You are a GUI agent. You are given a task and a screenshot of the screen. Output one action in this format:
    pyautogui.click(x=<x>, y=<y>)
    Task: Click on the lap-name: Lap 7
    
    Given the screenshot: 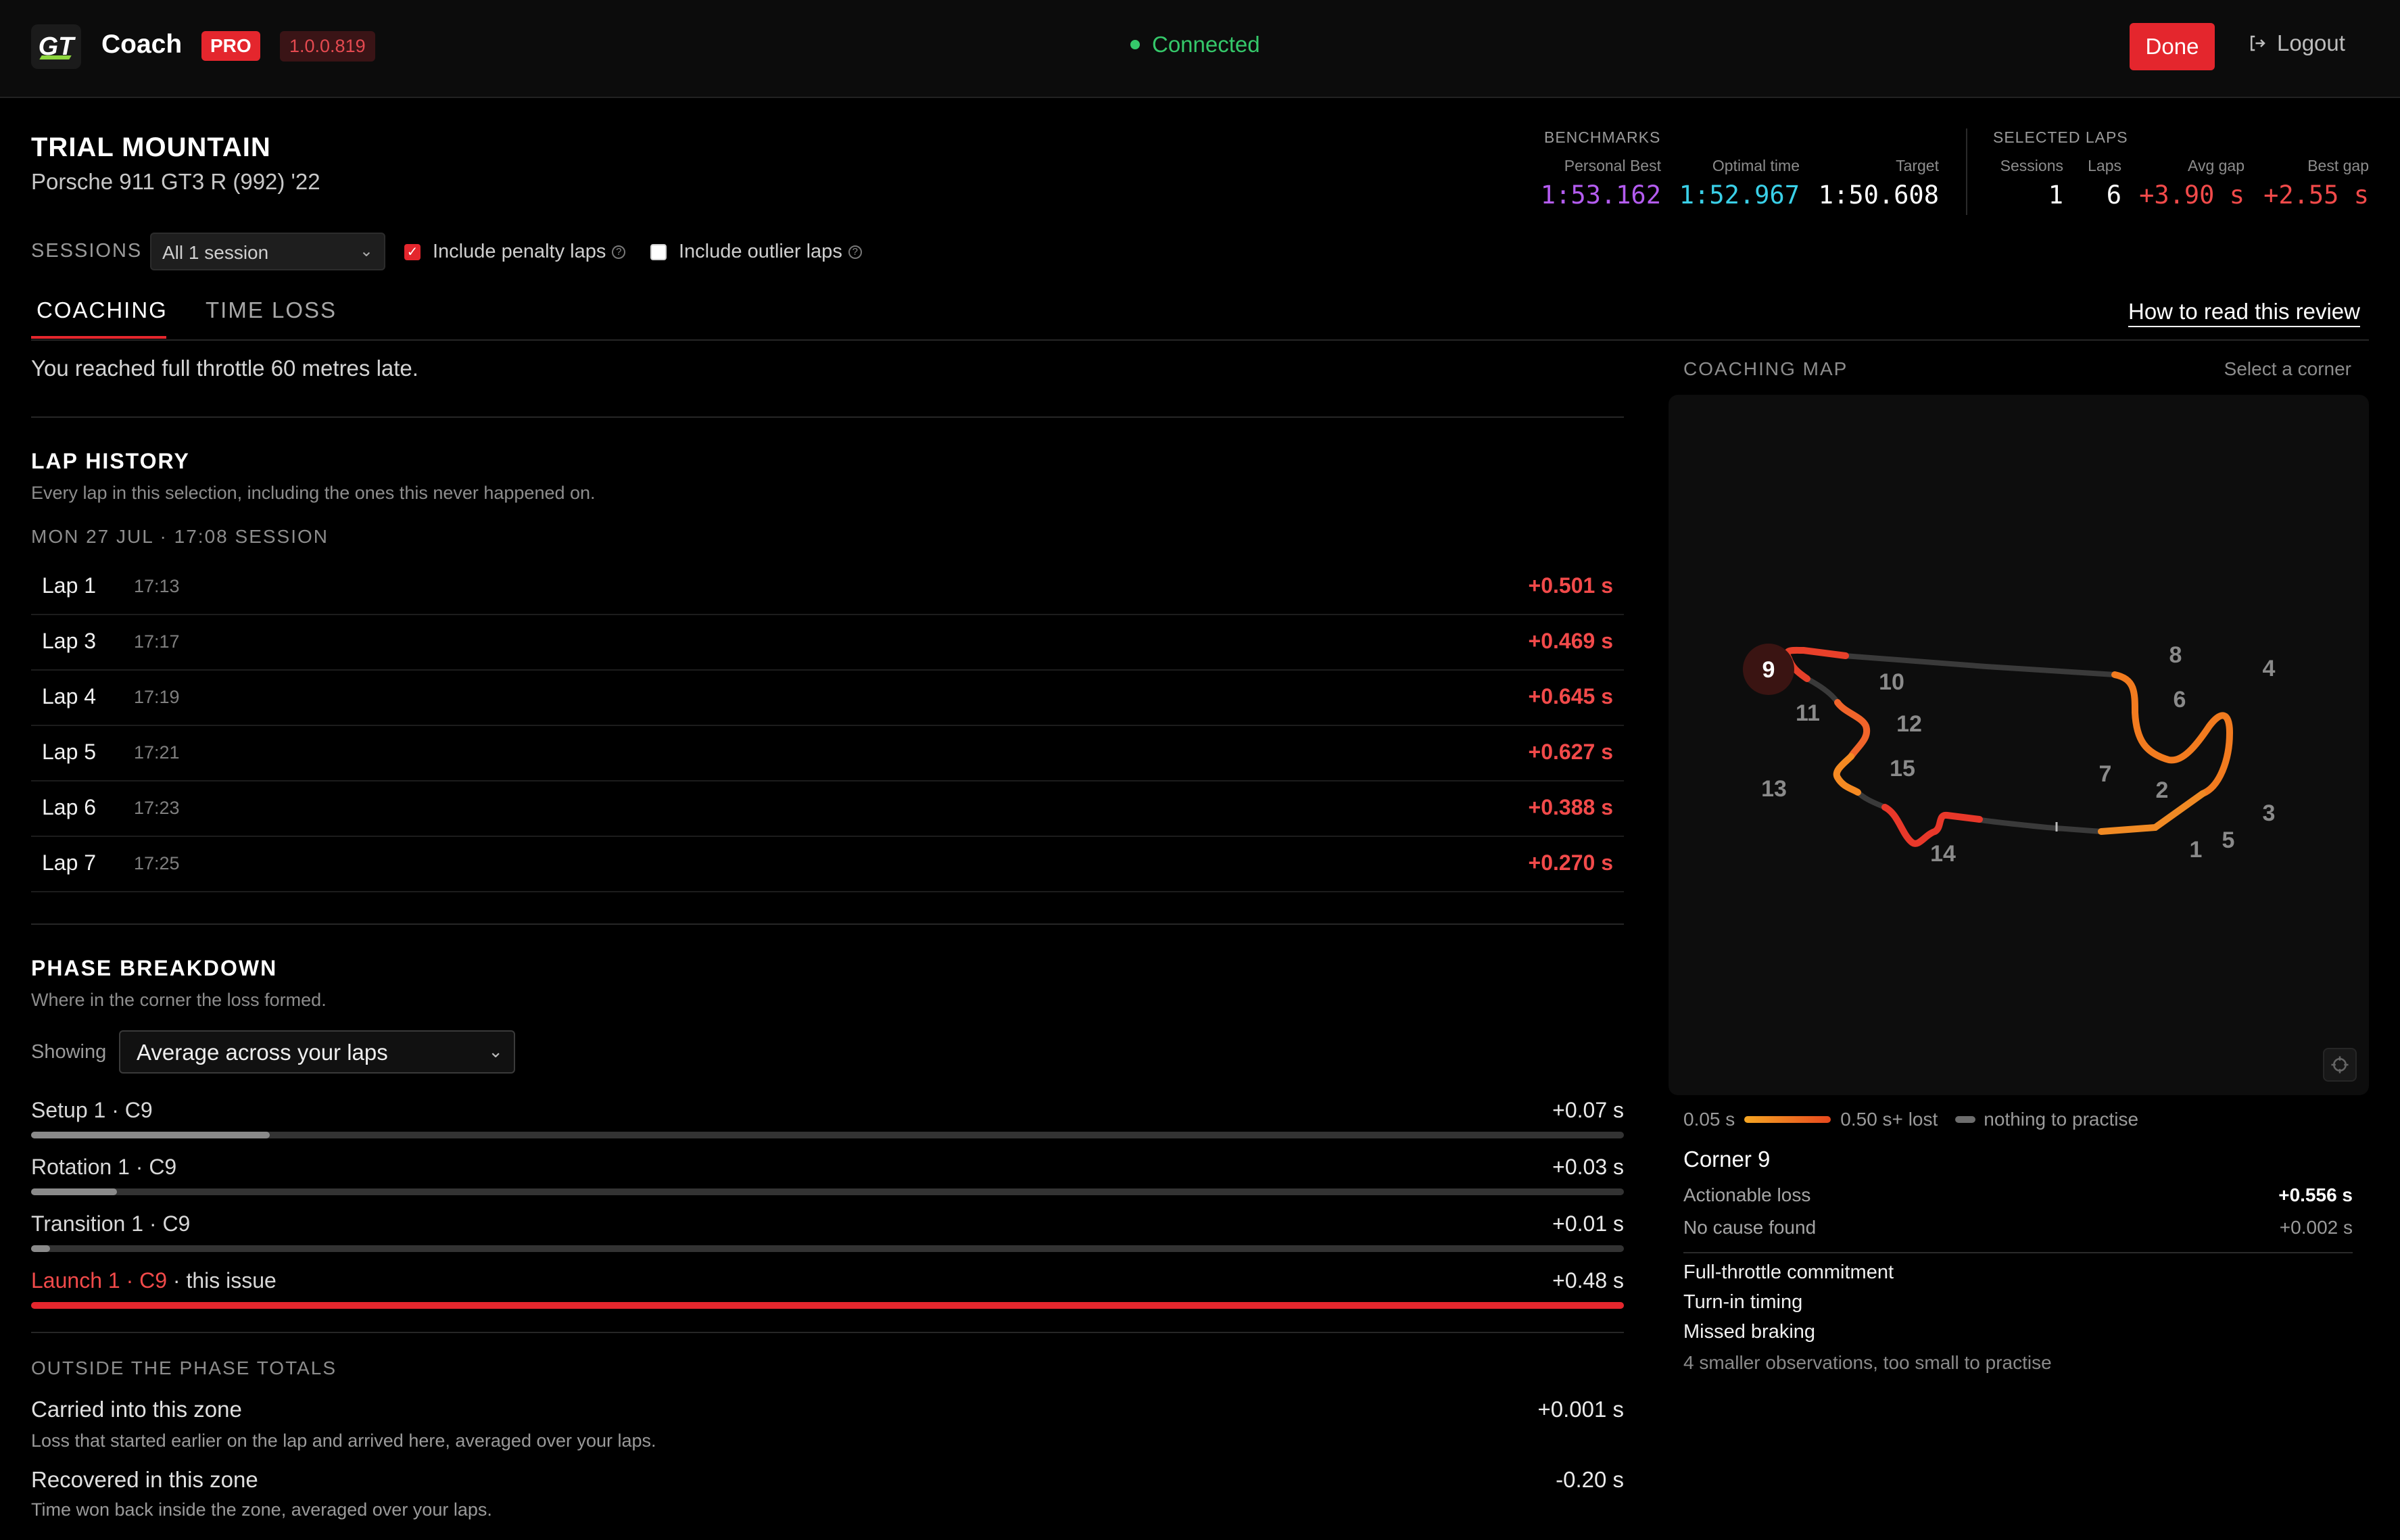 What is the action you would take?
    pyautogui.click(x=69, y=862)
    